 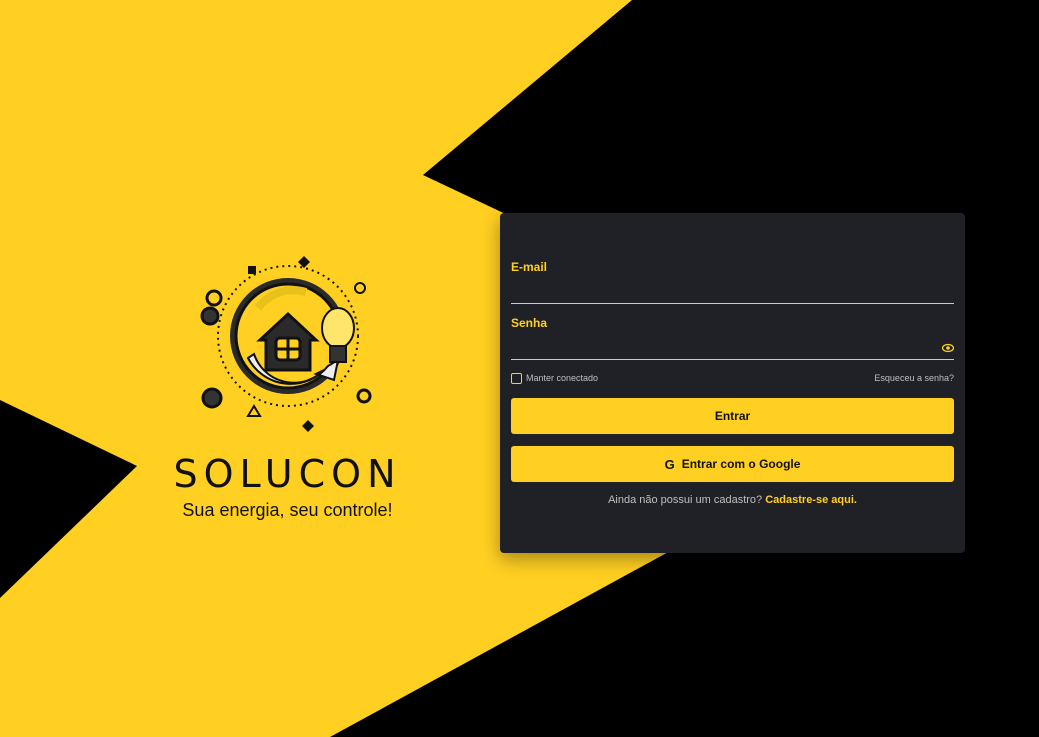 What do you see at coordinates (669, 464) in the screenshot?
I see `google-icon: G` at bounding box center [669, 464].